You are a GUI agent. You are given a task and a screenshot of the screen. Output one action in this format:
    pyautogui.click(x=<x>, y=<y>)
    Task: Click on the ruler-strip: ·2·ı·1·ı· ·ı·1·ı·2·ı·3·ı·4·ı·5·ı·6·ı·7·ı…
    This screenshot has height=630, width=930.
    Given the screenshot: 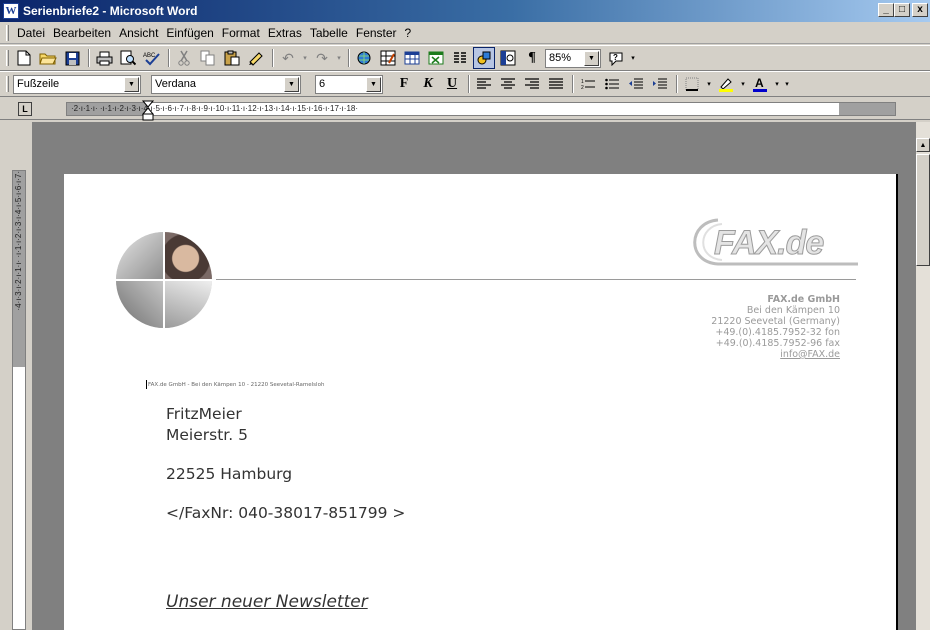 What is the action you would take?
    pyautogui.click(x=481, y=109)
    